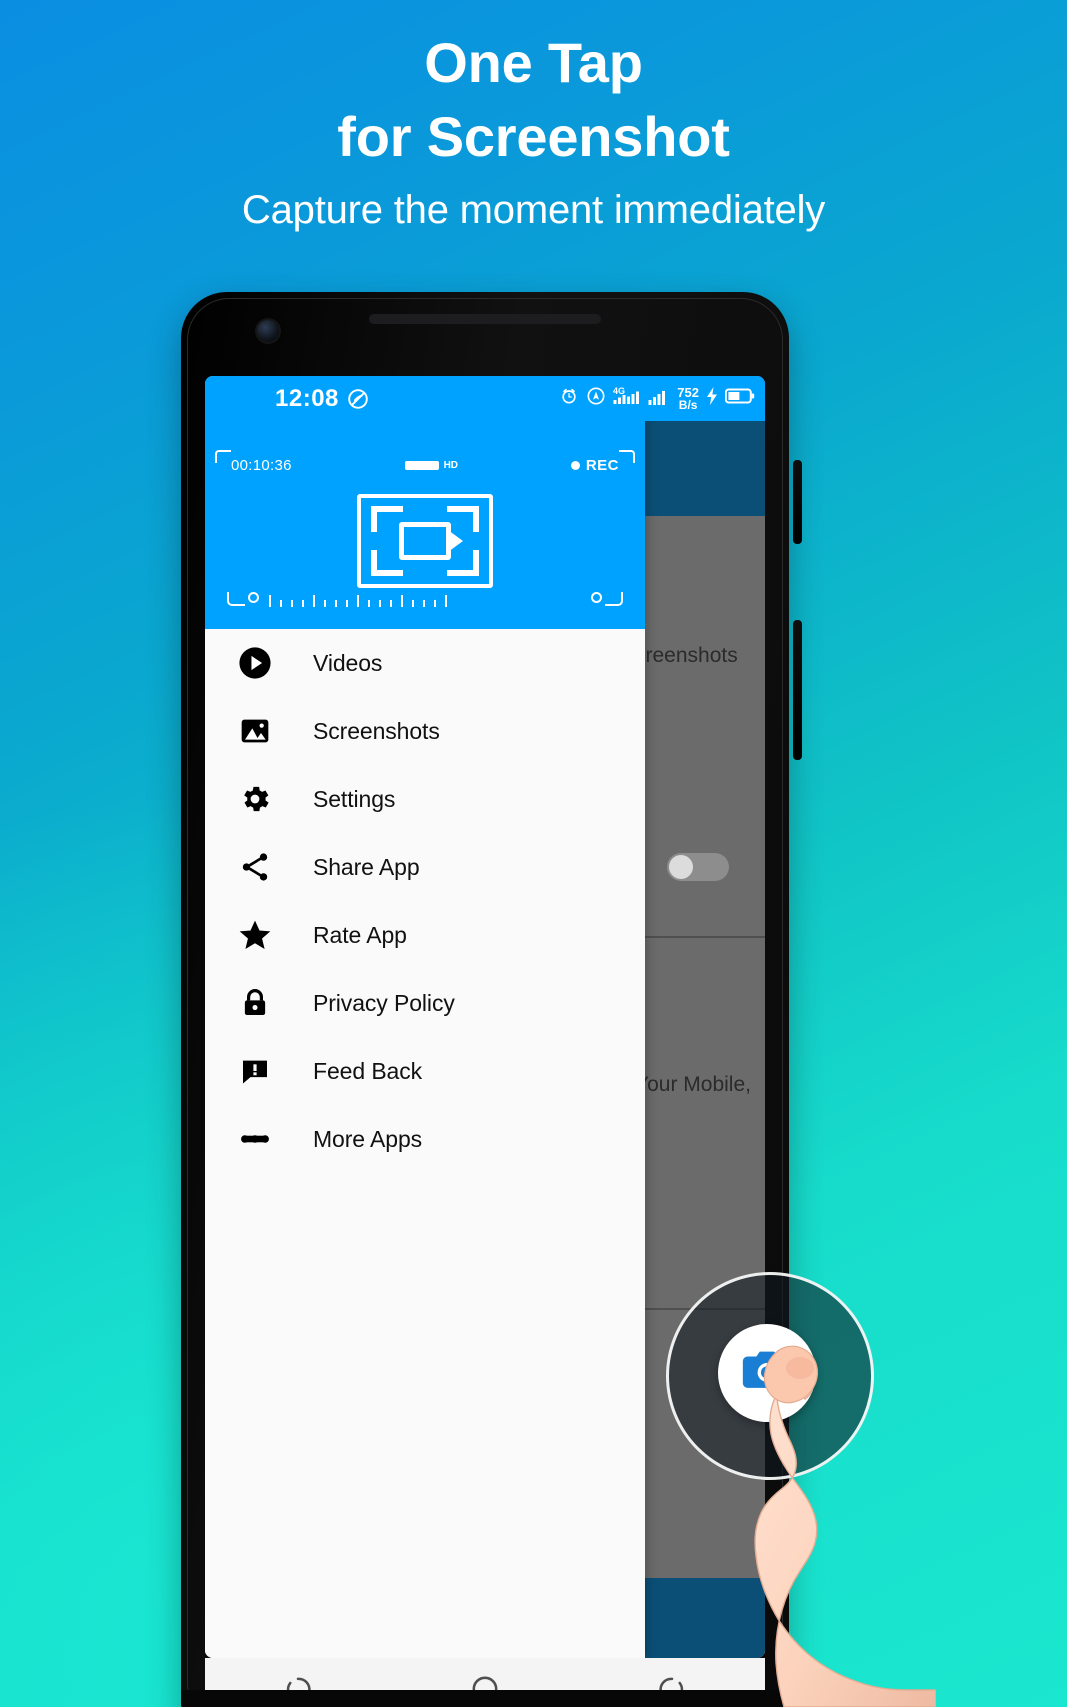 This screenshot has height=1707, width=1067. I want to click on network-speed: 752 B/s, so click(688, 398).